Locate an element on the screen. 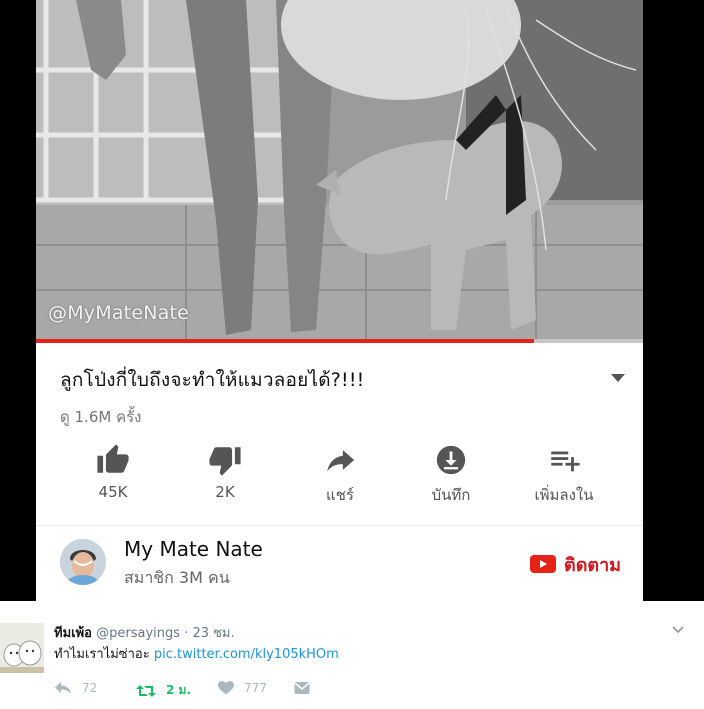 The height and width of the screenshot is (709, 704). tweet-header: ทีมเพ้อ @persayings · 23 ชม. is located at coordinates (144, 632).